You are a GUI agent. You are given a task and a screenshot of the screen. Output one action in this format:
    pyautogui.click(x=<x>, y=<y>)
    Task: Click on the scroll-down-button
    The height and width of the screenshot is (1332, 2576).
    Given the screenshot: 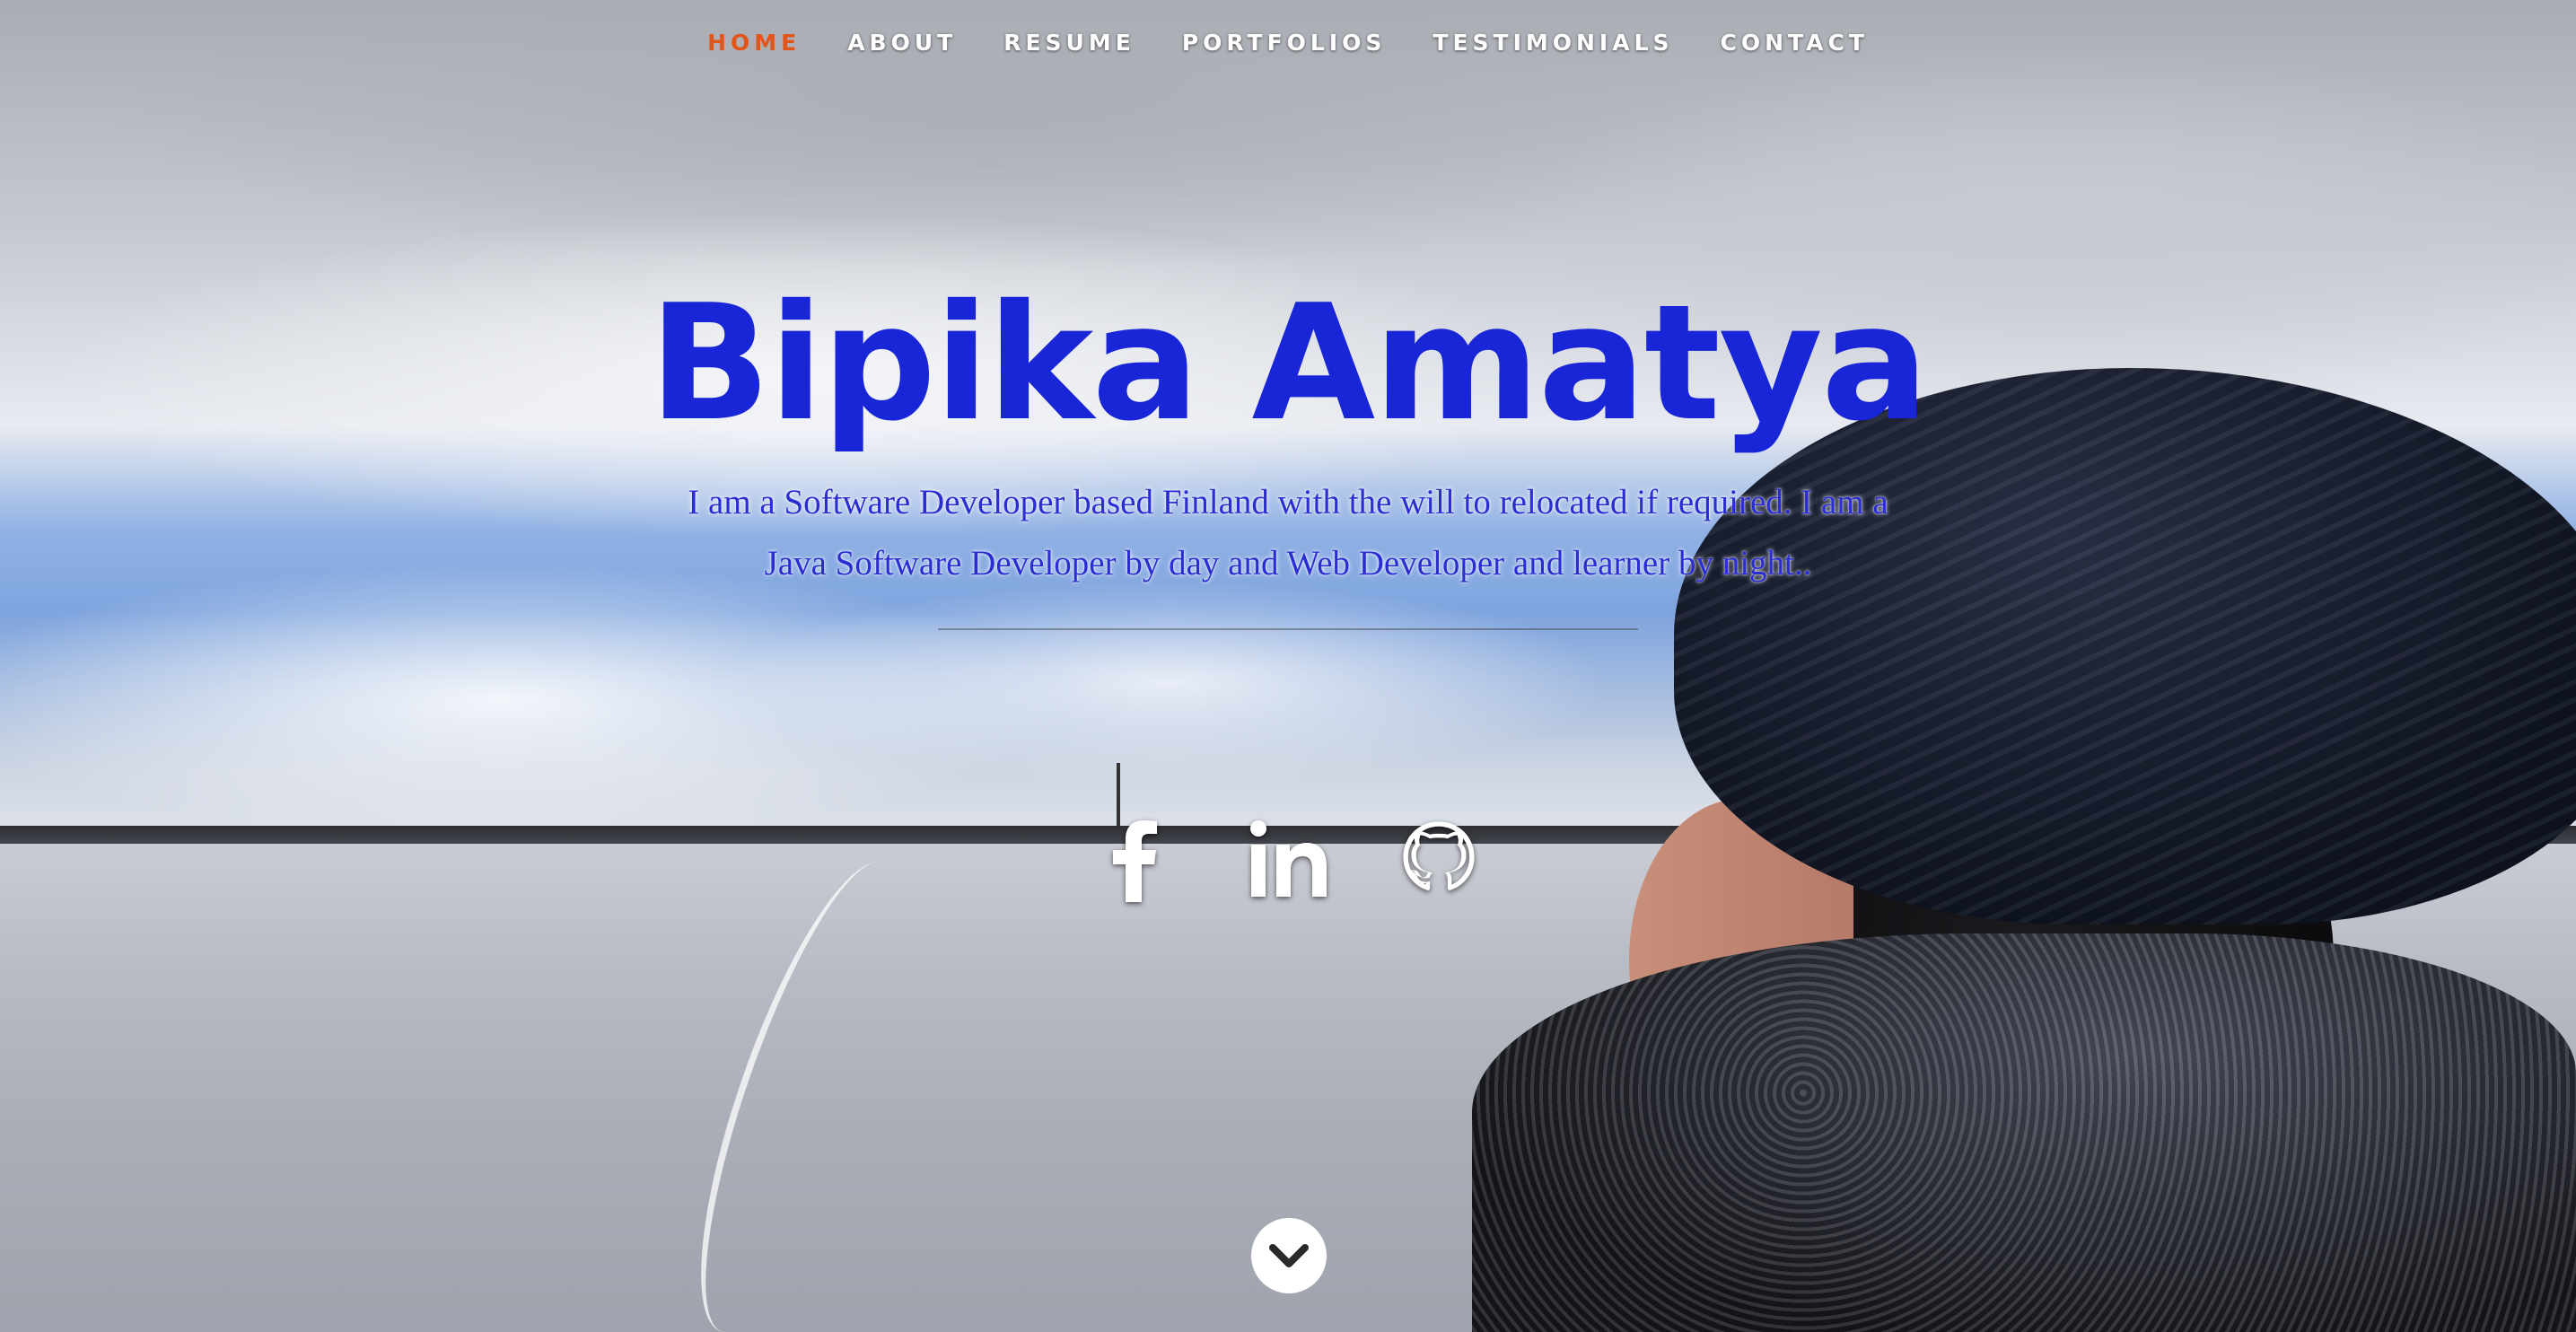 What is the action you would take?
    pyautogui.click(x=1289, y=1256)
    